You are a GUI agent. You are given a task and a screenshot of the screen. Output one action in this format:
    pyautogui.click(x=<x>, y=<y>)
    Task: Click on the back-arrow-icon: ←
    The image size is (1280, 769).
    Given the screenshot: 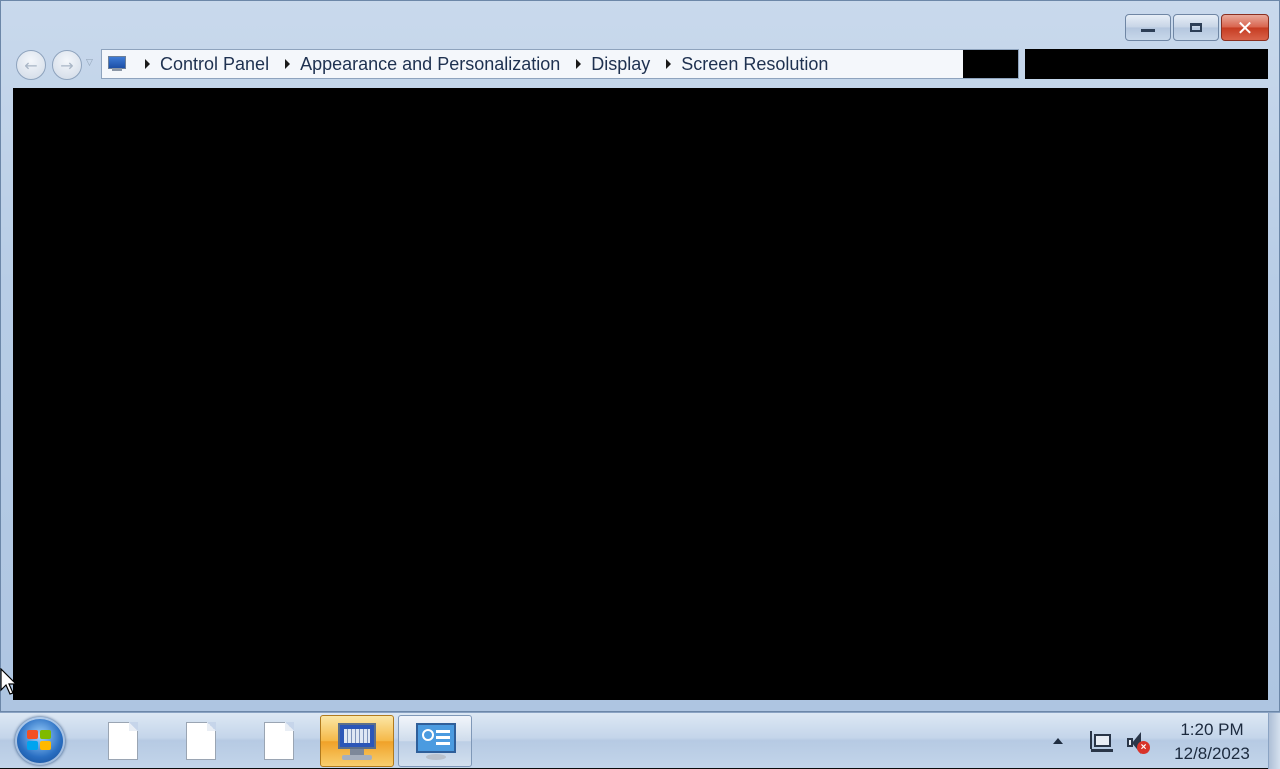 What is the action you would take?
    pyautogui.click(x=31, y=65)
    